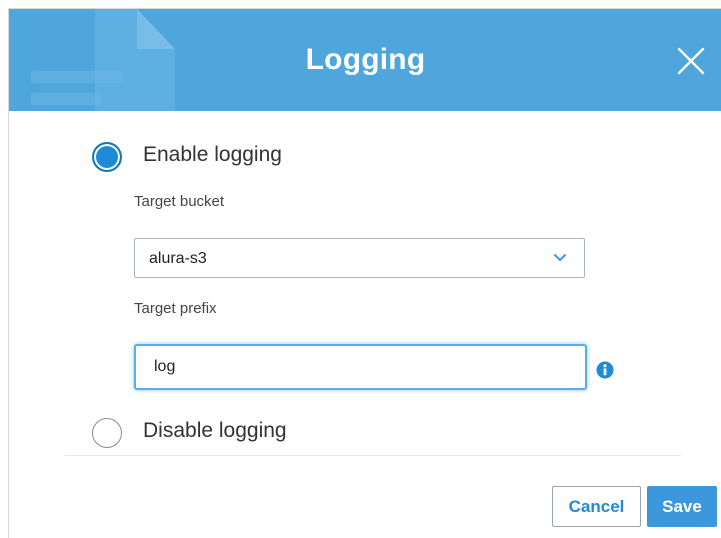 The width and height of the screenshot is (721, 538). What do you see at coordinates (178, 258) in the screenshot?
I see `target-bucket-value: alura-s3` at bounding box center [178, 258].